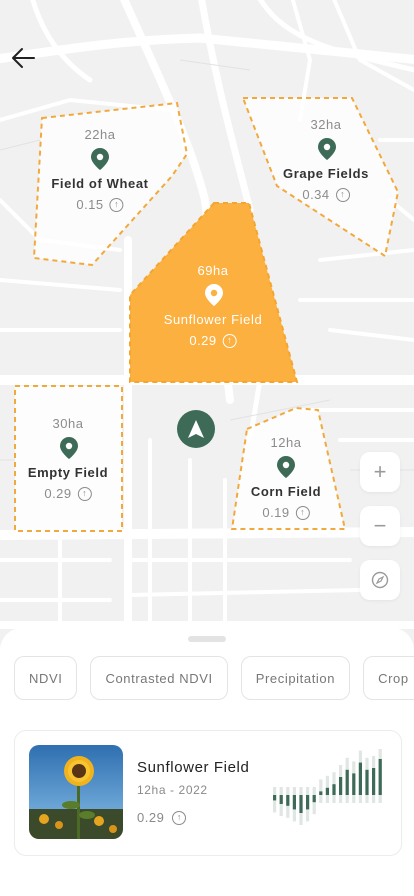 The width and height of the screenshot is (414, 896). I want to click on field-area: 12ha, so click(286, 442).